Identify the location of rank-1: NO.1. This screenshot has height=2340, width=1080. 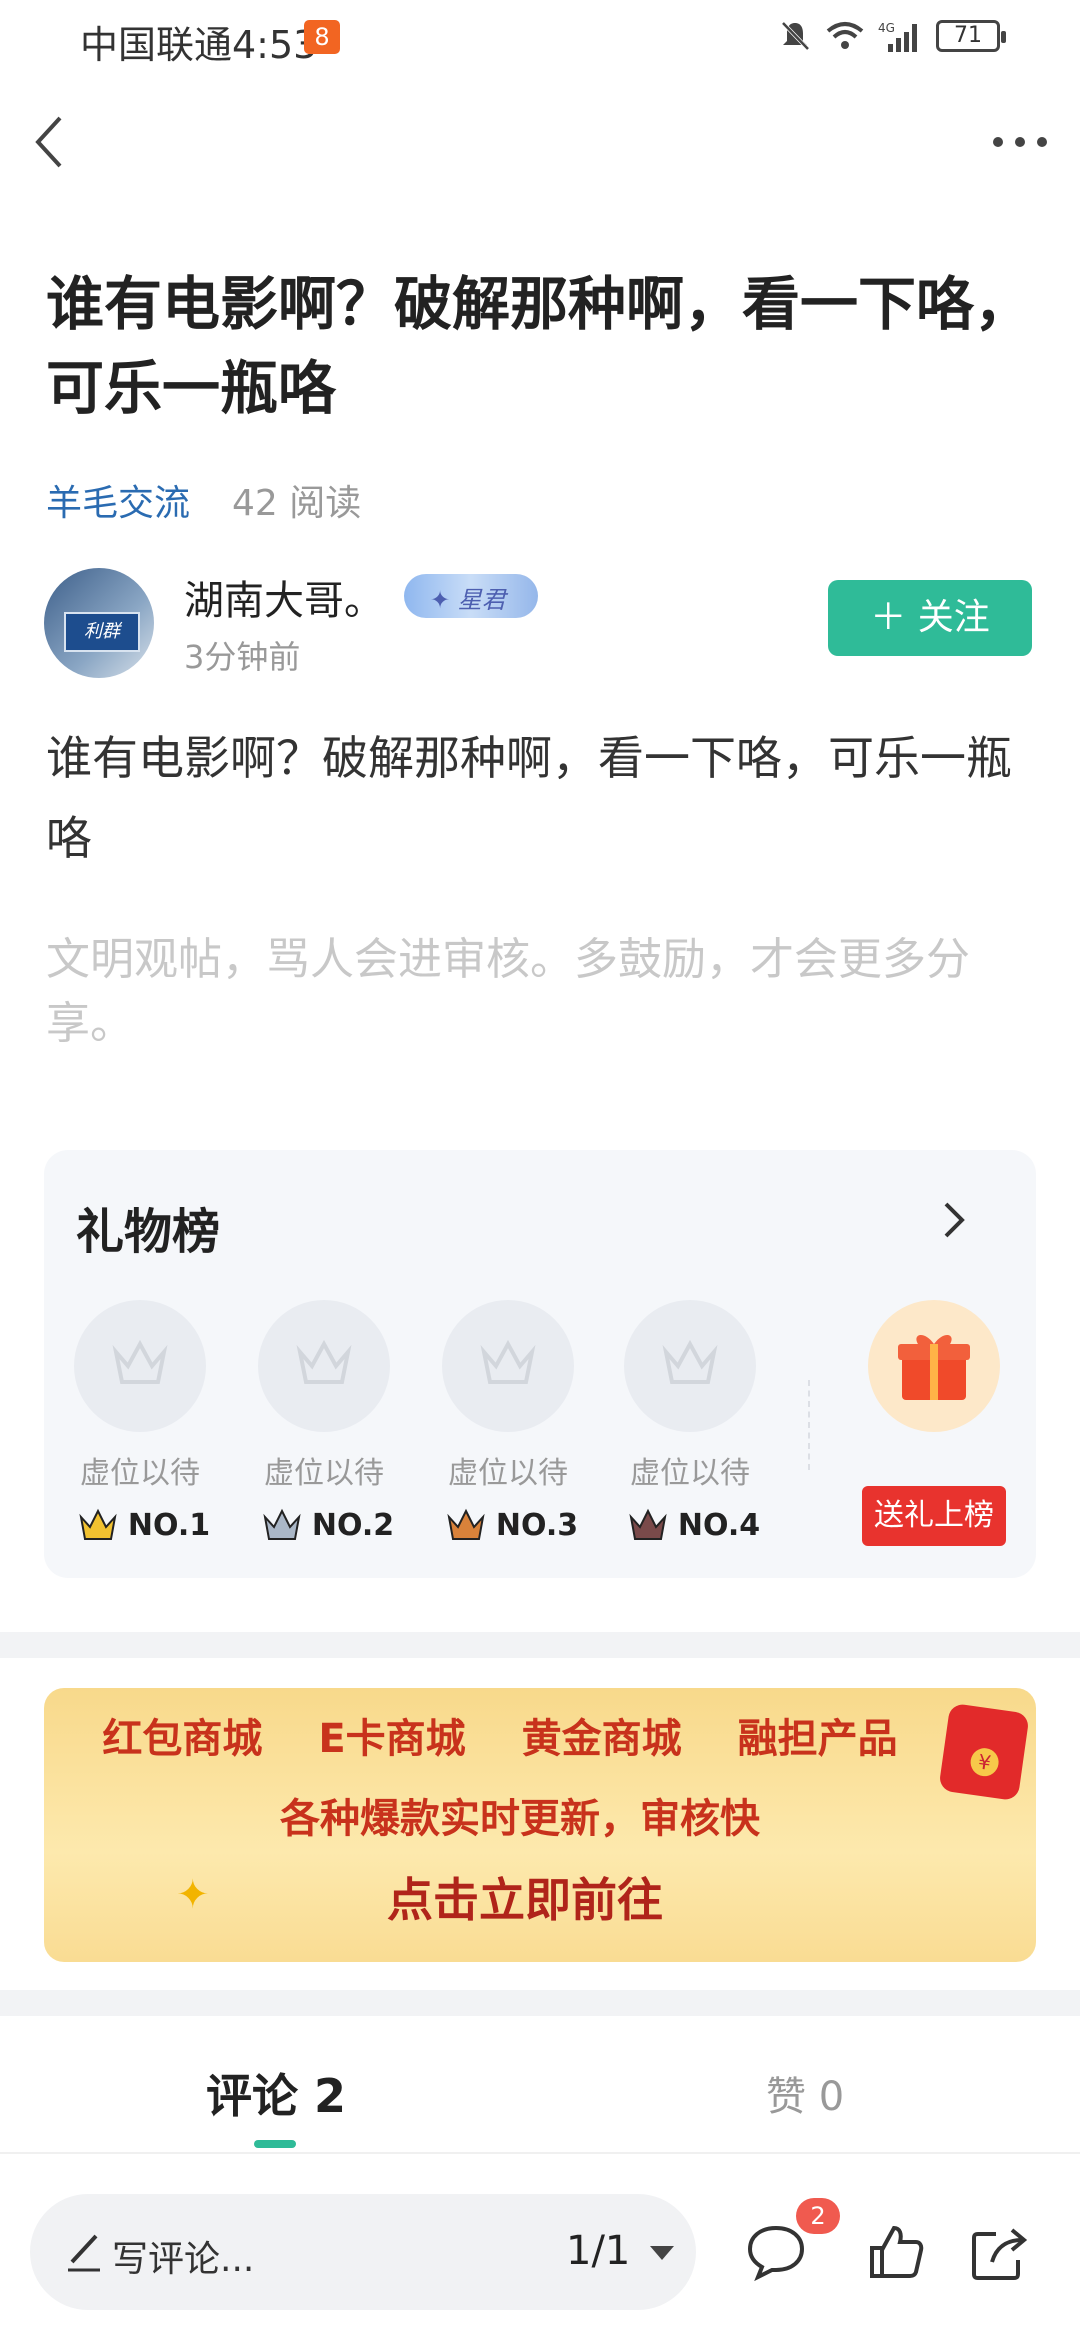
(144, 1525).